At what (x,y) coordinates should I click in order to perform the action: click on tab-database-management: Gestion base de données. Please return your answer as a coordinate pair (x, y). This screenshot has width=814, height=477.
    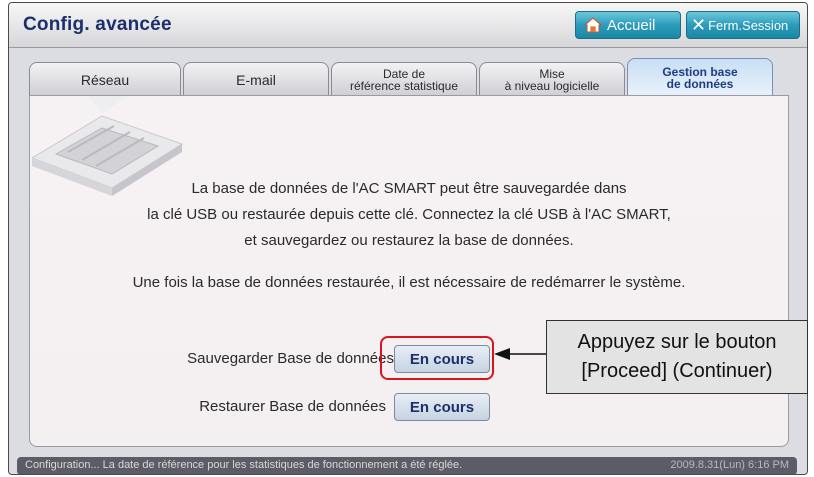
    Looking at the image, I should click on (700, 77).